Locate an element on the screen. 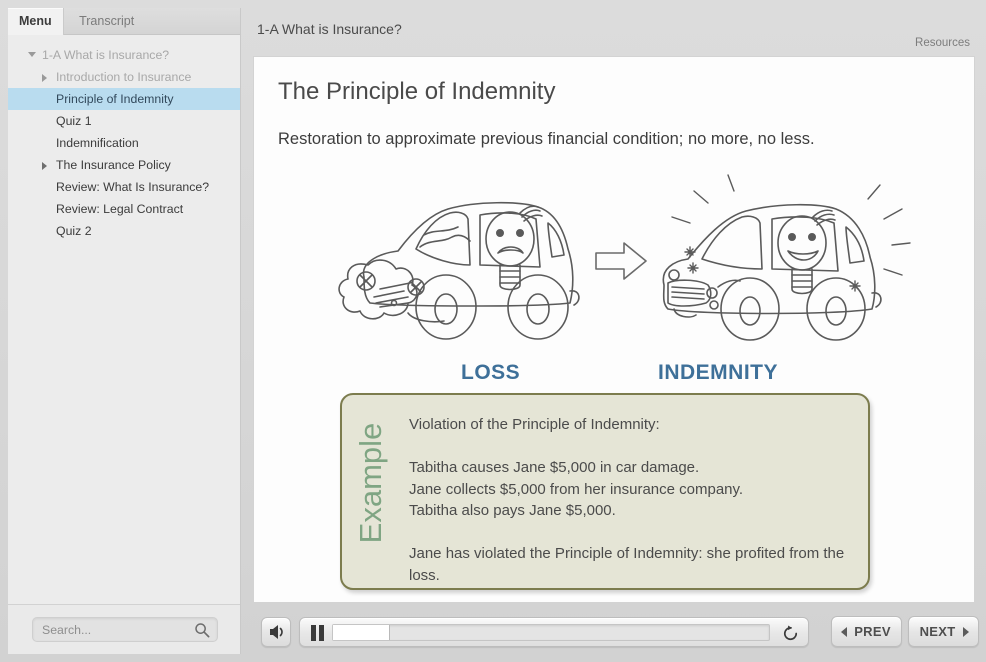 This screenshot has width=986, height=662. tree-item-label: The Insurance Policy is located at coordinates (113, 165).